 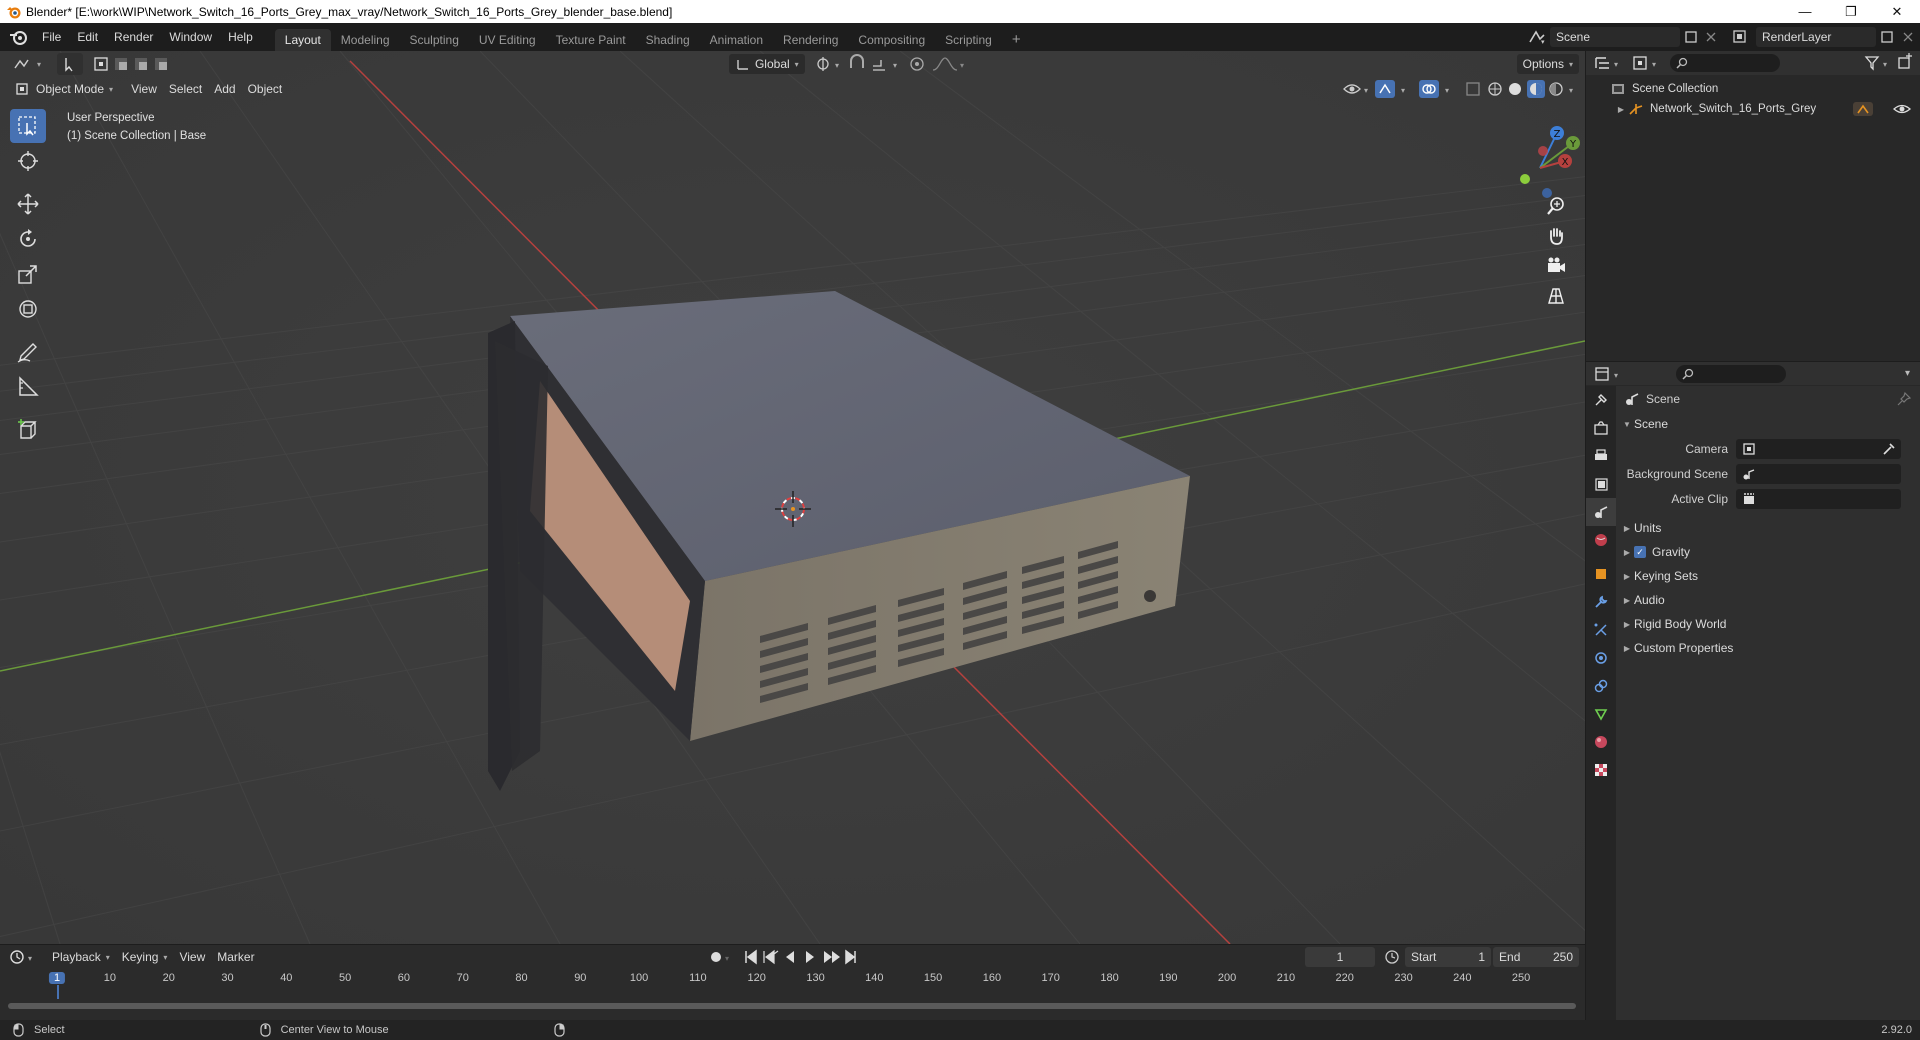 I want to click on menu-edit: Edit, so click(x=87, y=37).